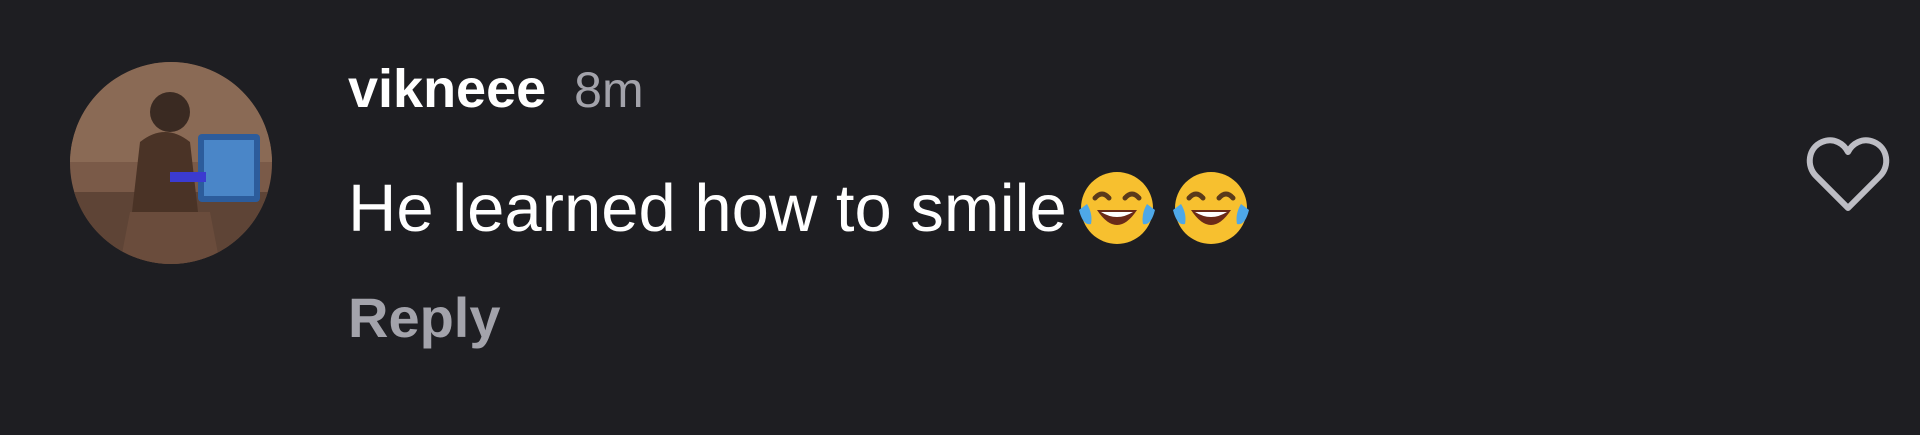  Describe the element at coordinates (424, 317) in the screenshot. I see `reply-button: Reply` at that location.